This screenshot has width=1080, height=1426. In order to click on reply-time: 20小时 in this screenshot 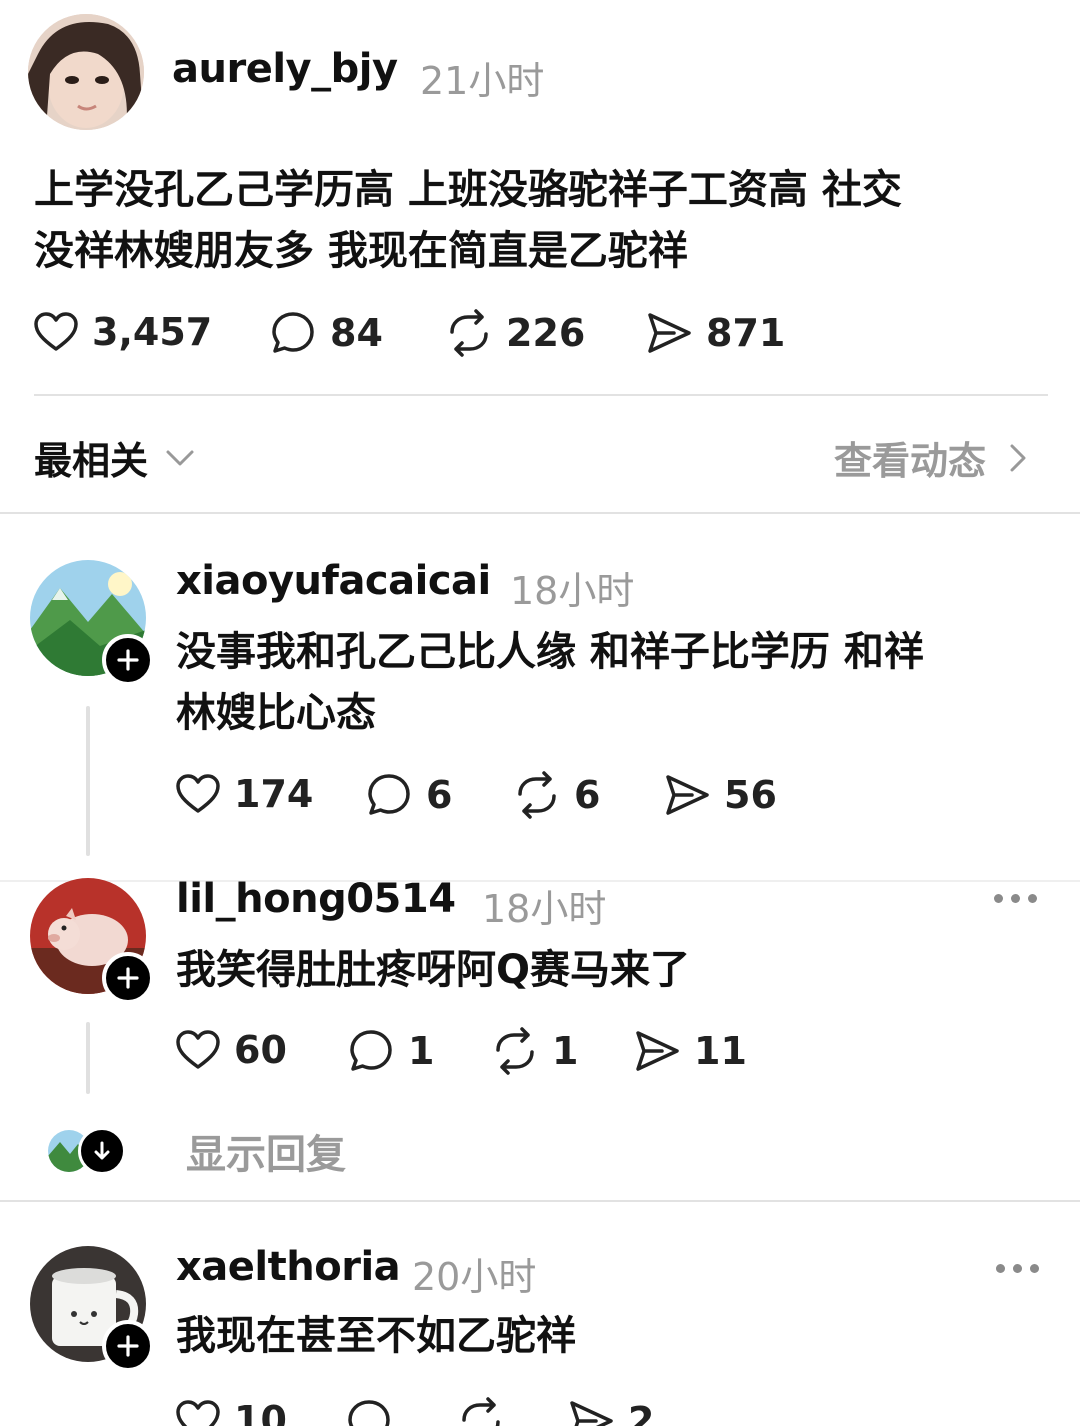, I will do `click(474, 1277)`.